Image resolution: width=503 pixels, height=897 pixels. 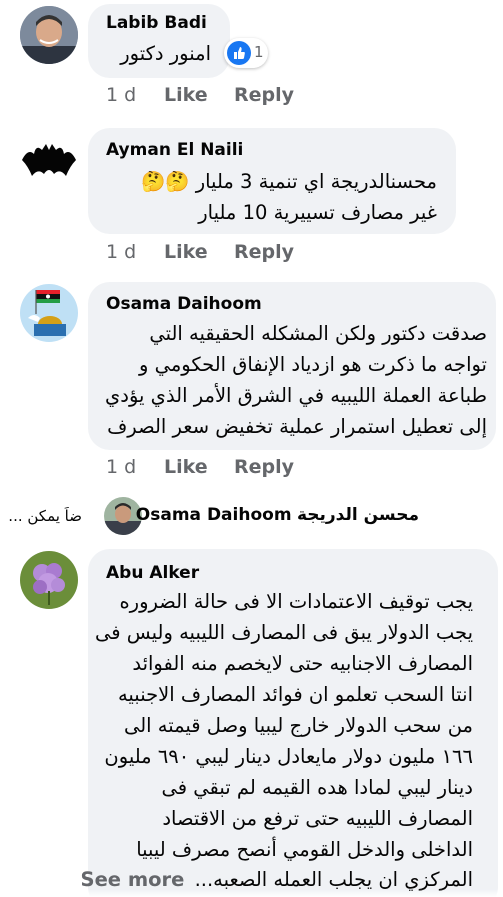 I want to click on reaction-badge: 1, so click(x=246, y=53).